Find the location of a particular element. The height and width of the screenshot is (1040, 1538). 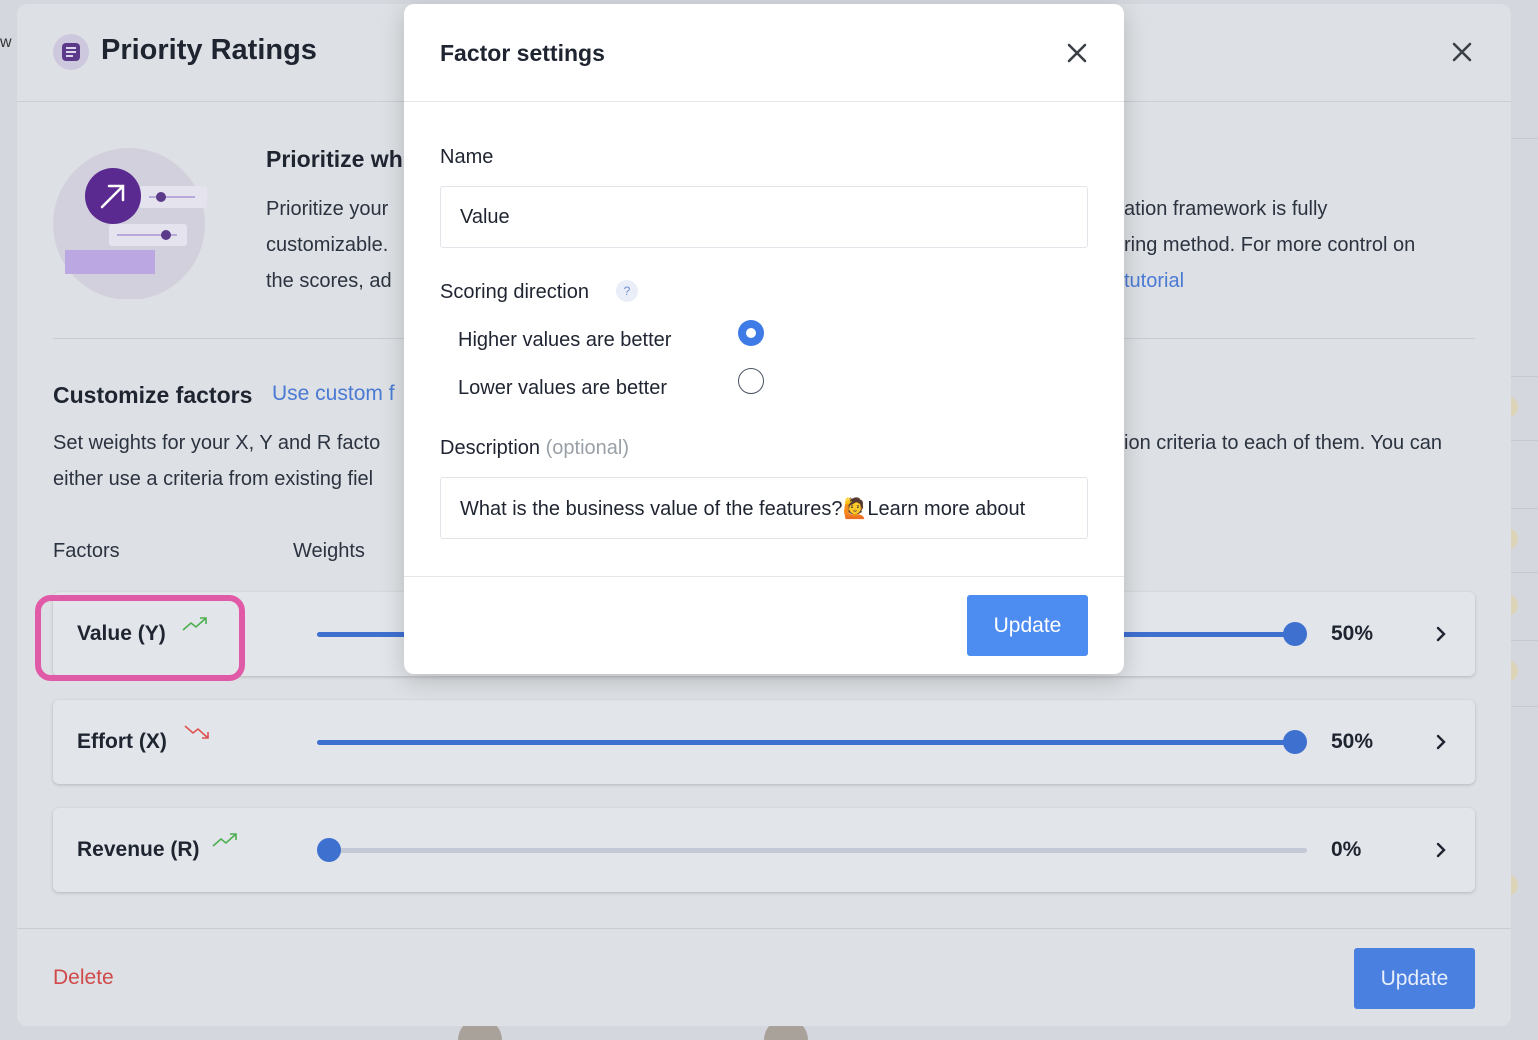

list-icon is located at coordinates (71, 52).